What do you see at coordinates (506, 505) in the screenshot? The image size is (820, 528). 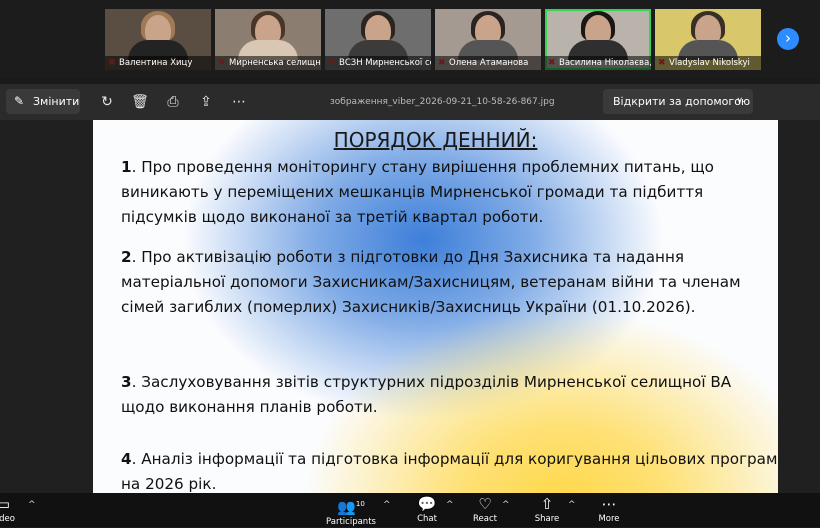 I see `react-options-caret-icon: ^` at bounding box center [506, 505].